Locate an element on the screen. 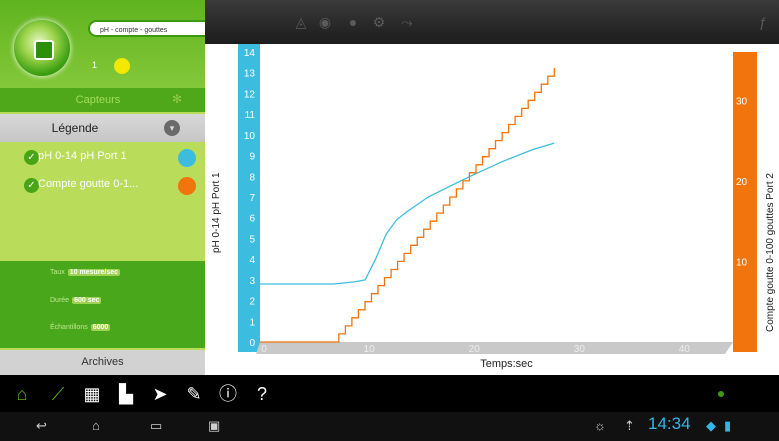 This screenshot has height=441, width=779. status-dot is located at coordinates (721, 394).